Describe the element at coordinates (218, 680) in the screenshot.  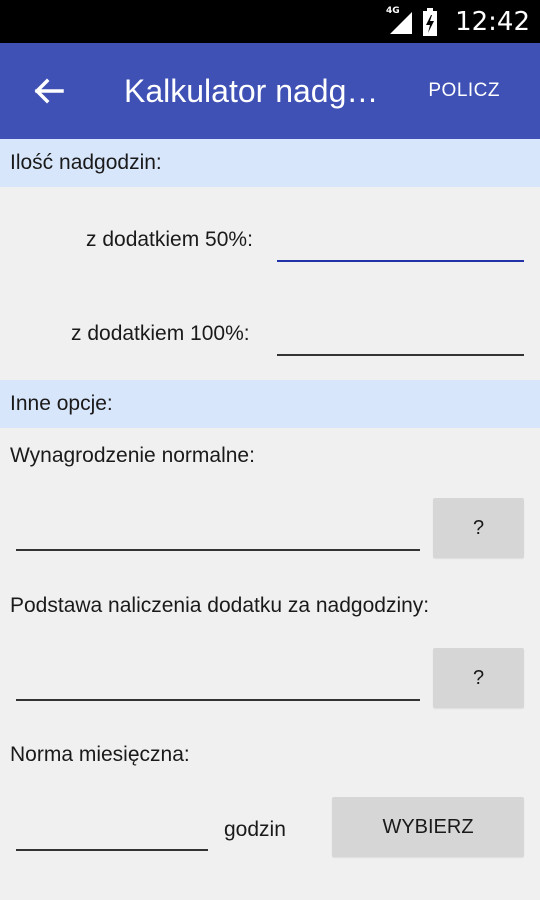
I see `overtime-base-input` at that location.